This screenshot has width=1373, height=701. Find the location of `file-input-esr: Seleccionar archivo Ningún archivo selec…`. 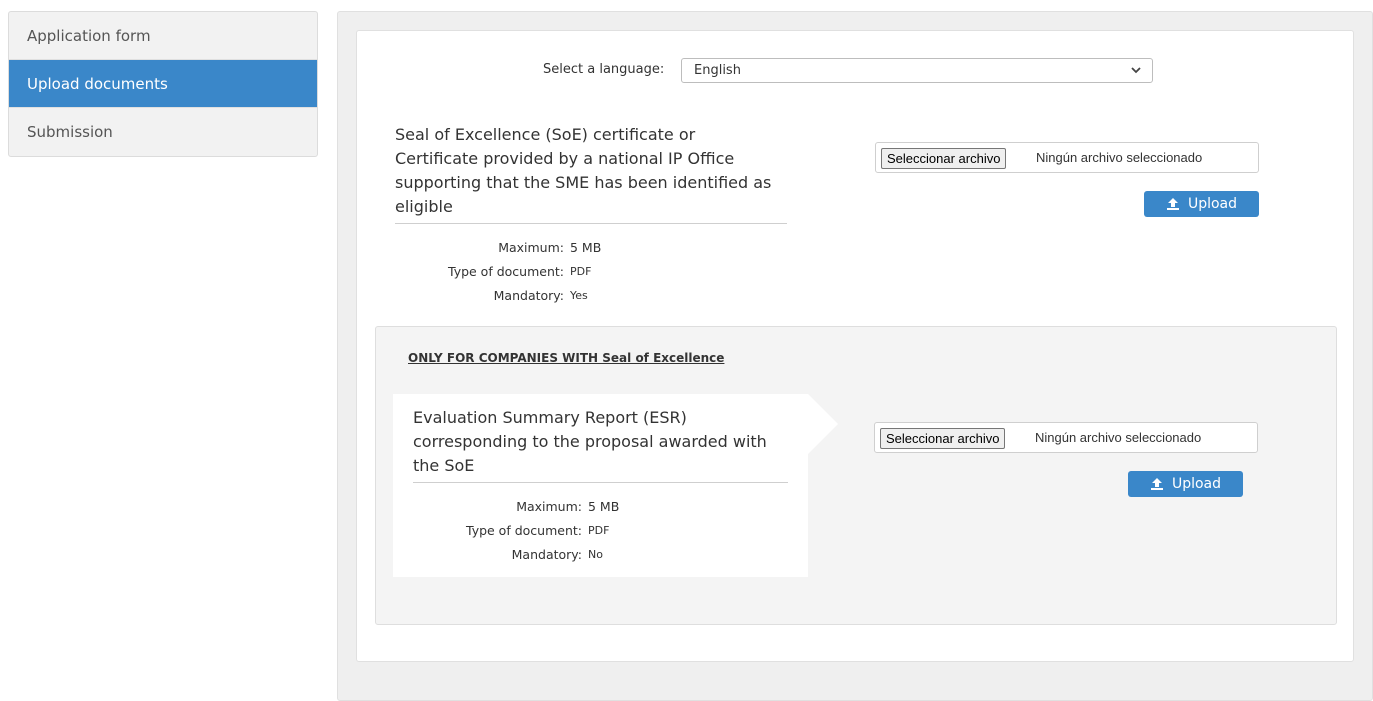

file-input-esr: Seleccionar archivo Ningún archivo selec… is located at coordinates (1066, 437).